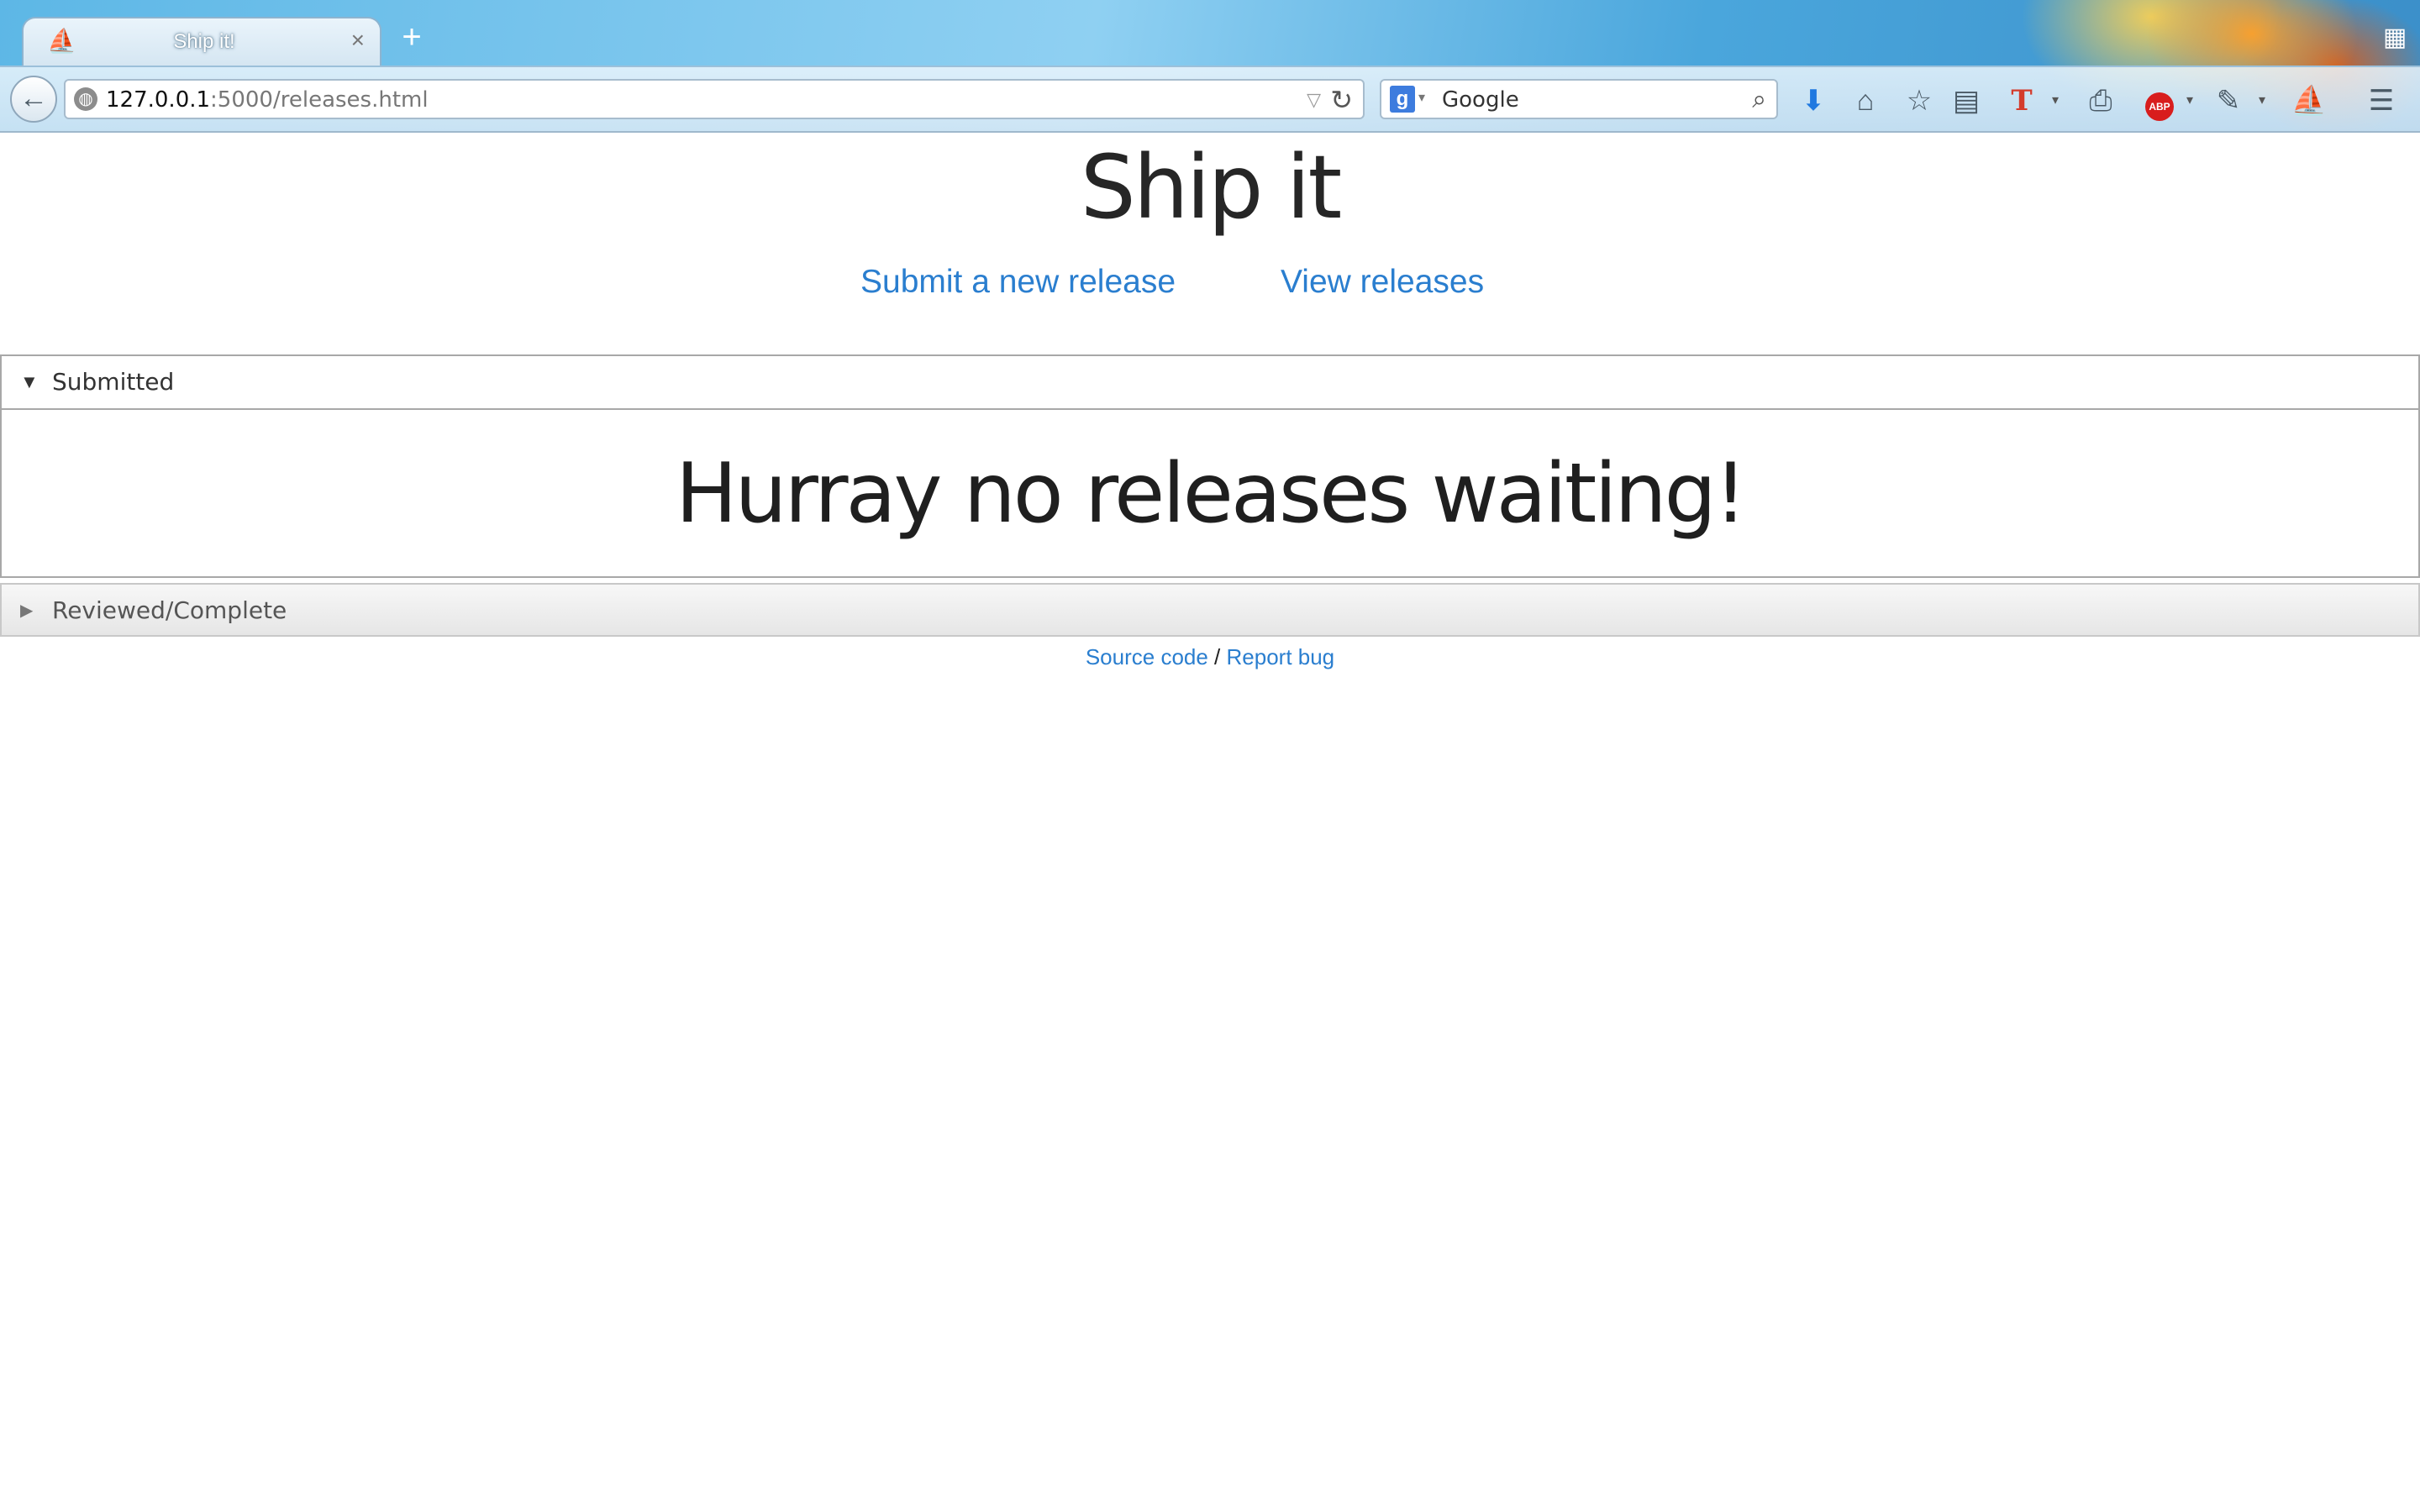  What do you see at coordinates (2022, 100) in the screenshot?
I see `text-tool-icon: T` at bounding box center [2022, 100].